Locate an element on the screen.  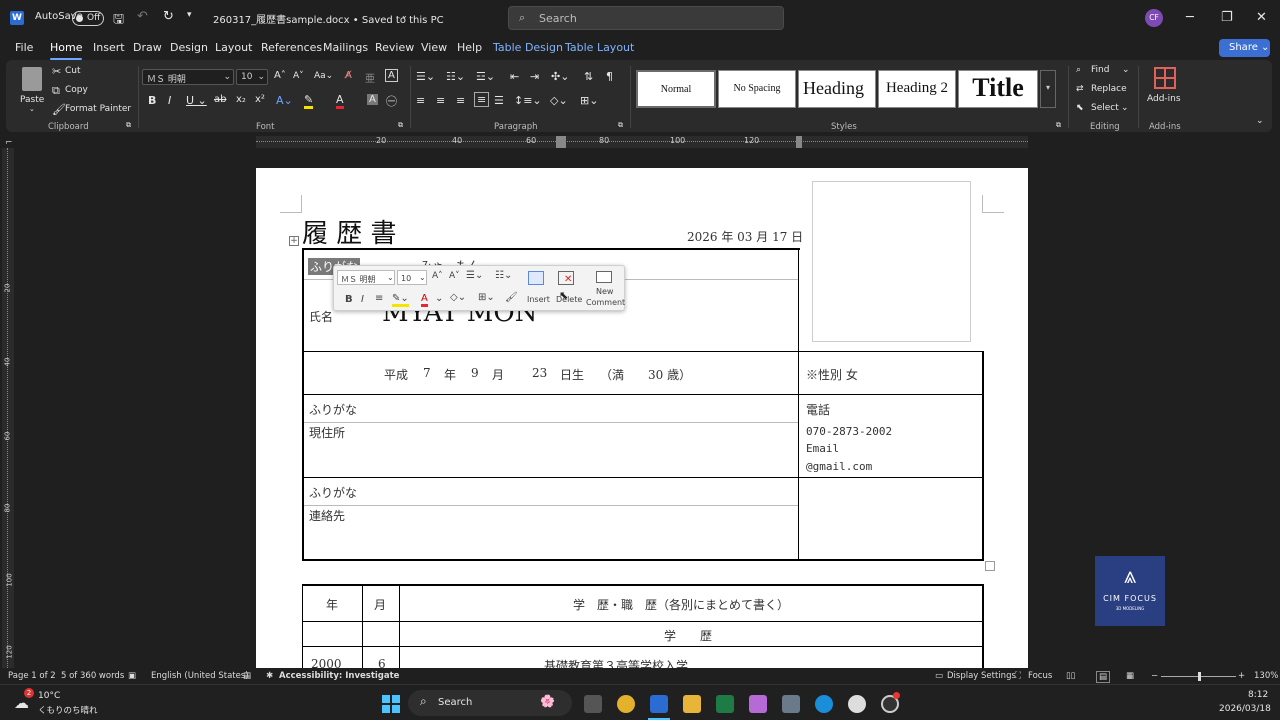
vertical-ruler: 20 40 60 80 100 120 is located at coordinates (8, 408).